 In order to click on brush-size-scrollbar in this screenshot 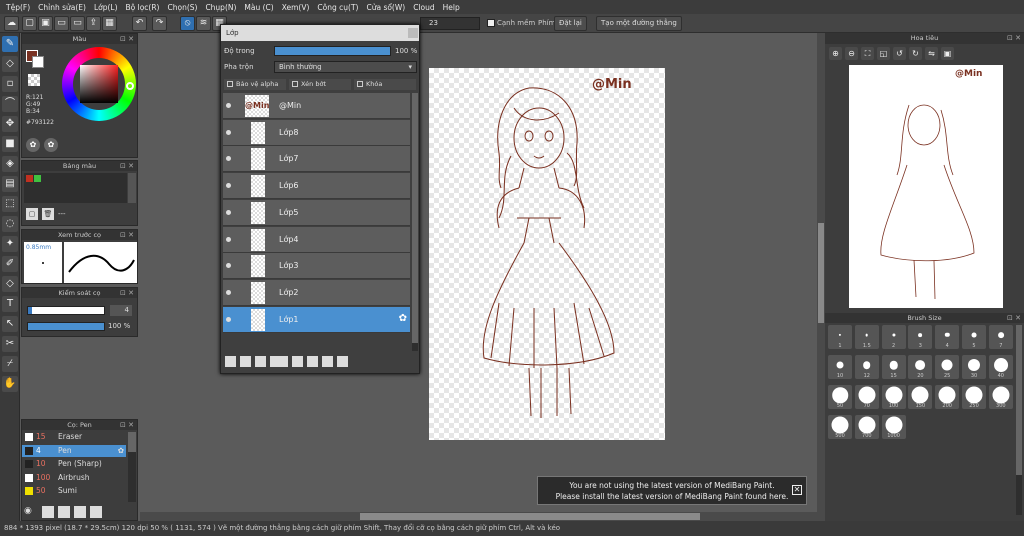, I will do `click(1019, 420)`.